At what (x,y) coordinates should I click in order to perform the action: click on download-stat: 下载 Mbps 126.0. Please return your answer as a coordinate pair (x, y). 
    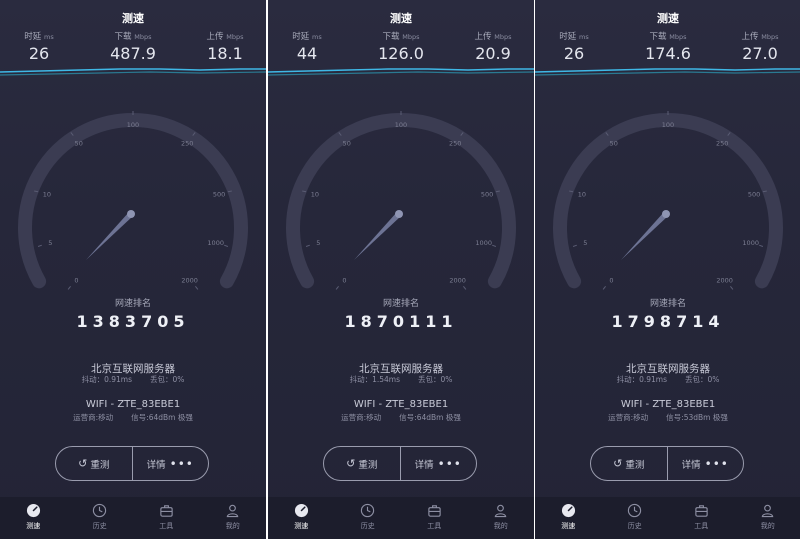
    Looking at the image, I should click on (401, 46).